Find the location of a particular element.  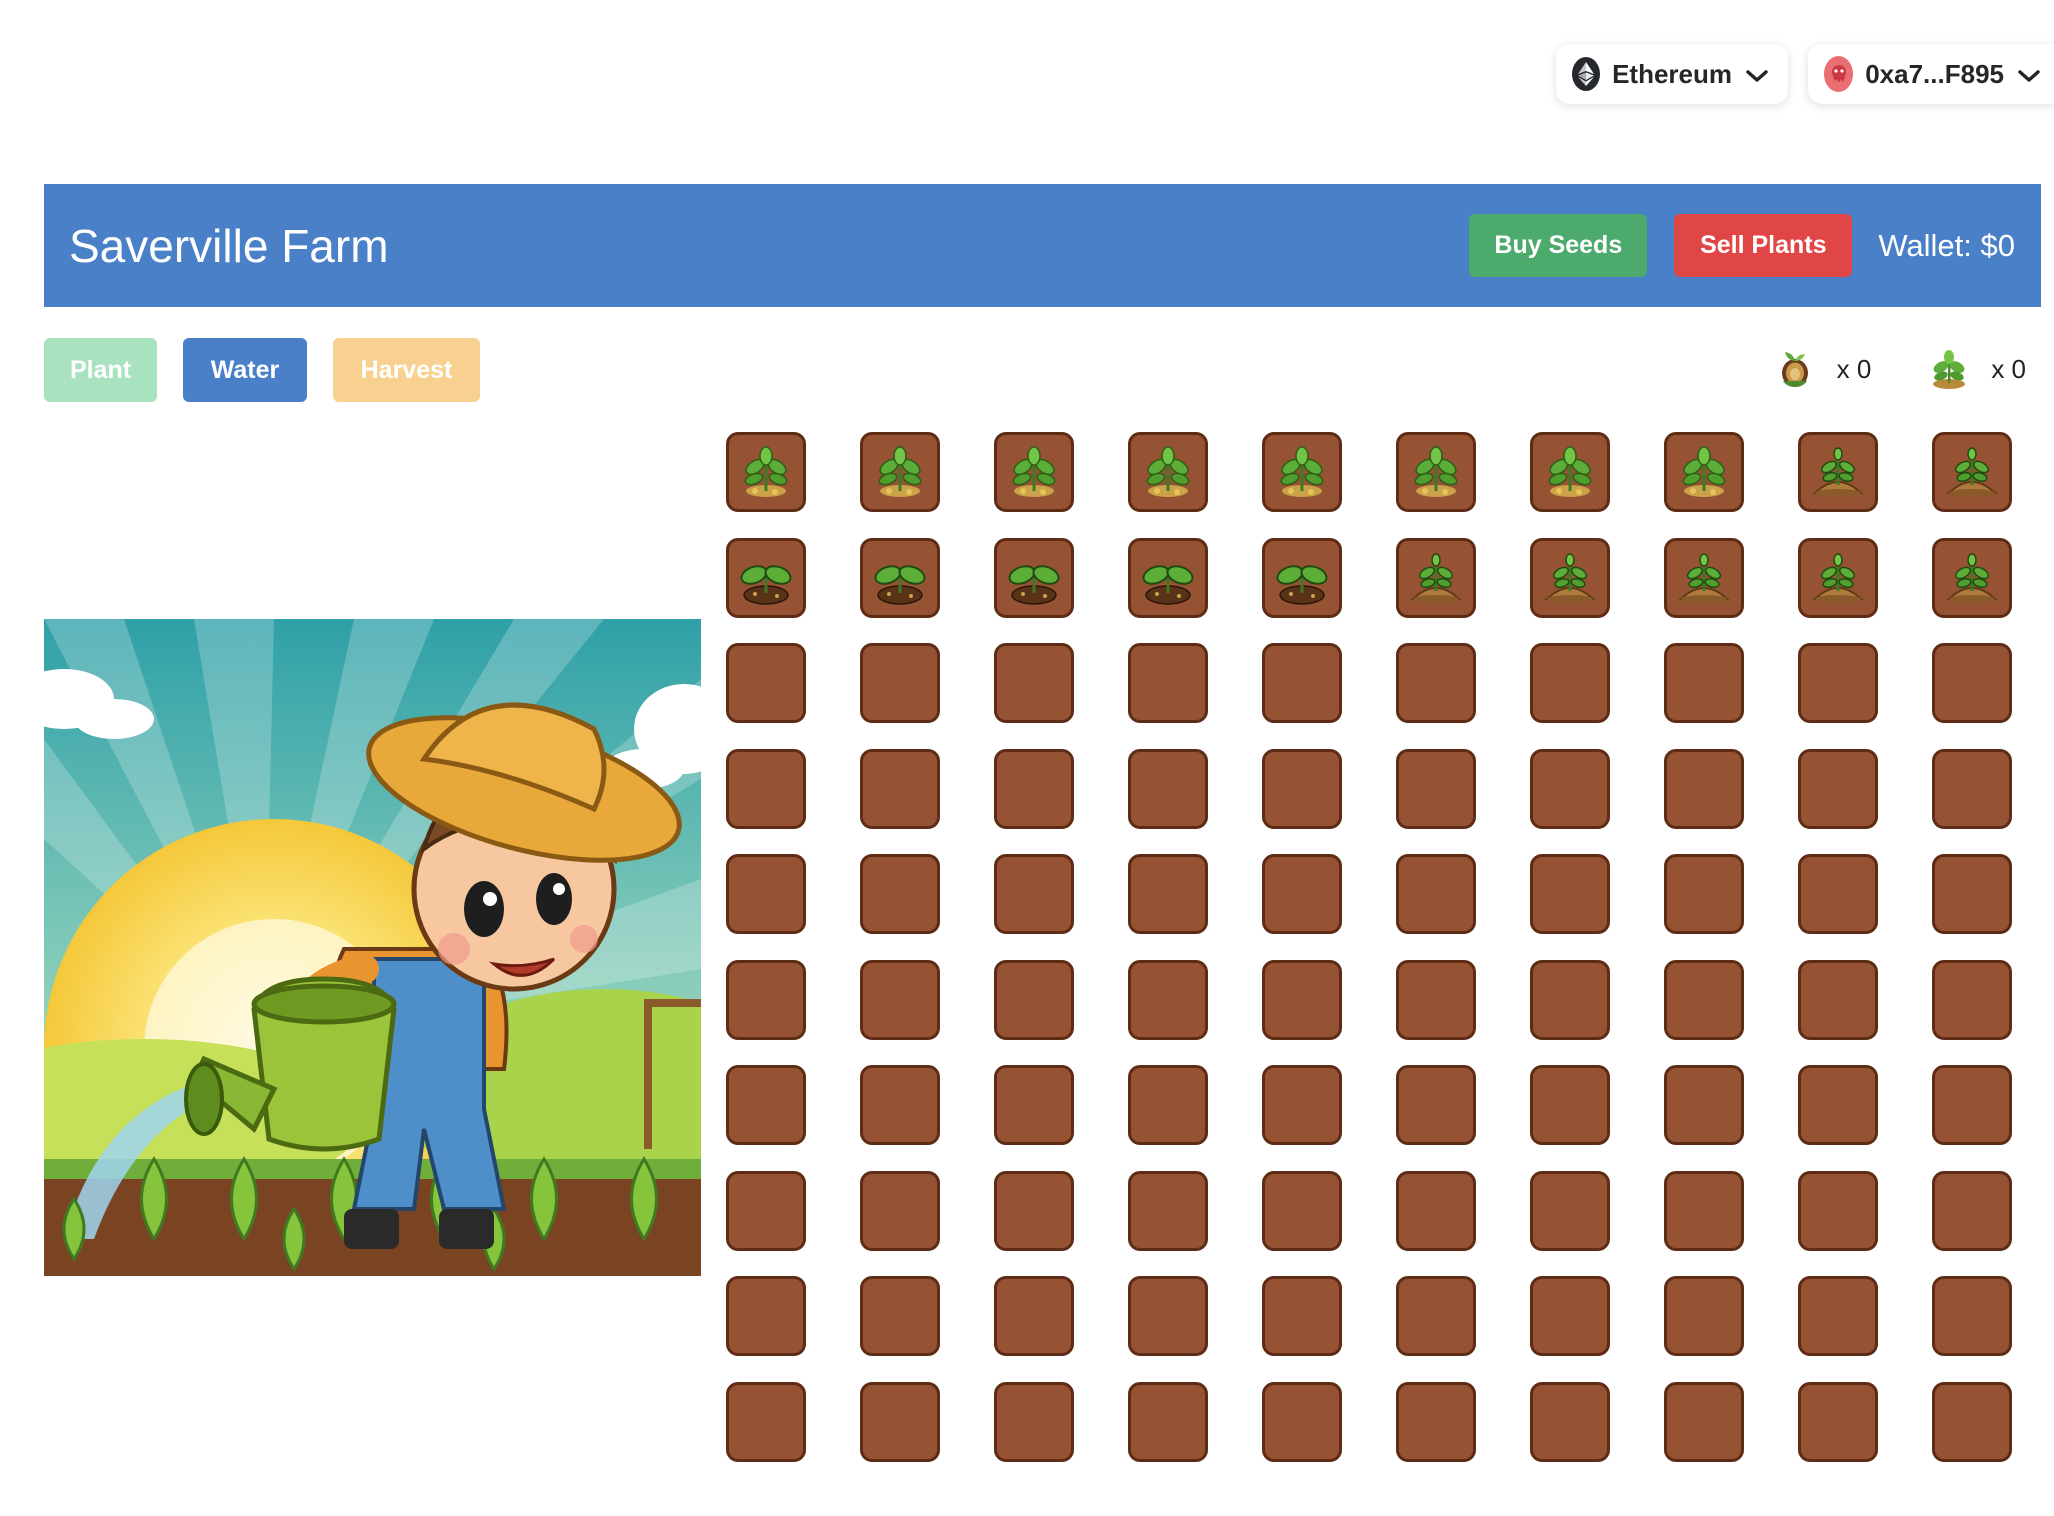

sell-plants-button: Sell Plants is located at coordinates (1763, 245).